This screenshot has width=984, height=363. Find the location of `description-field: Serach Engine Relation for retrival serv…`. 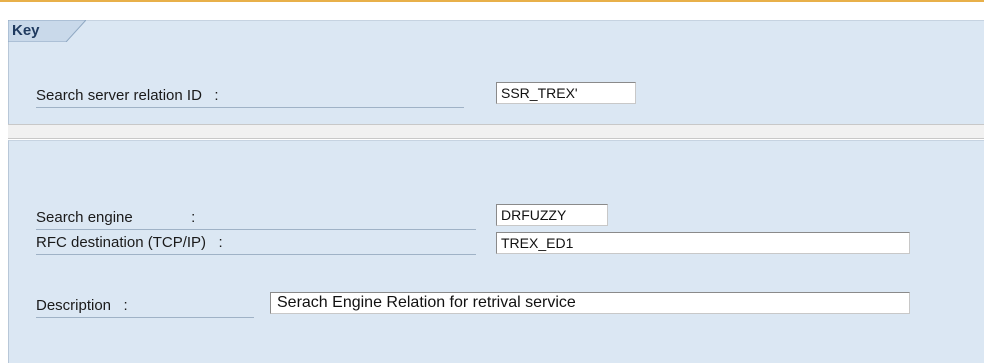

description-field: Serach Engine Relation for retrival serv… is located at coordinates (590, 303).